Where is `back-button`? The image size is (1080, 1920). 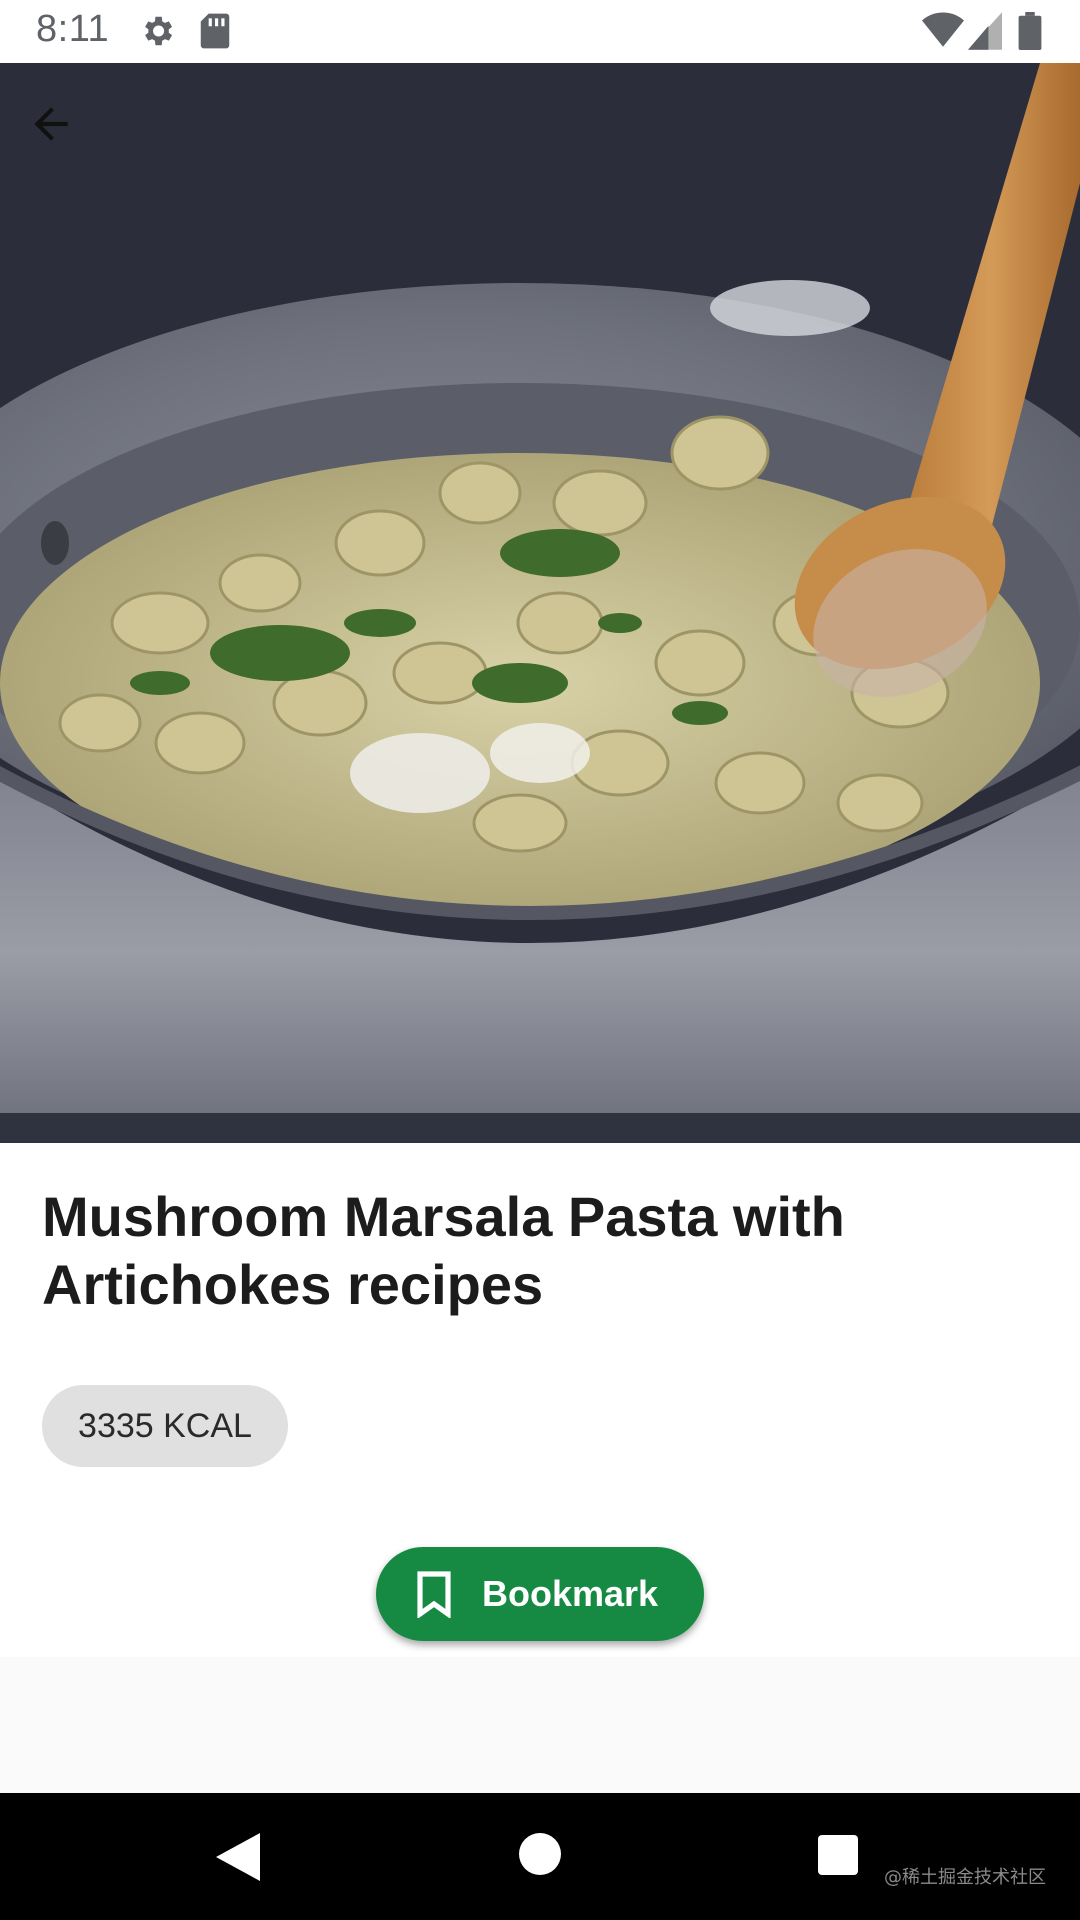
back-button is located at coordinates (62, 135).